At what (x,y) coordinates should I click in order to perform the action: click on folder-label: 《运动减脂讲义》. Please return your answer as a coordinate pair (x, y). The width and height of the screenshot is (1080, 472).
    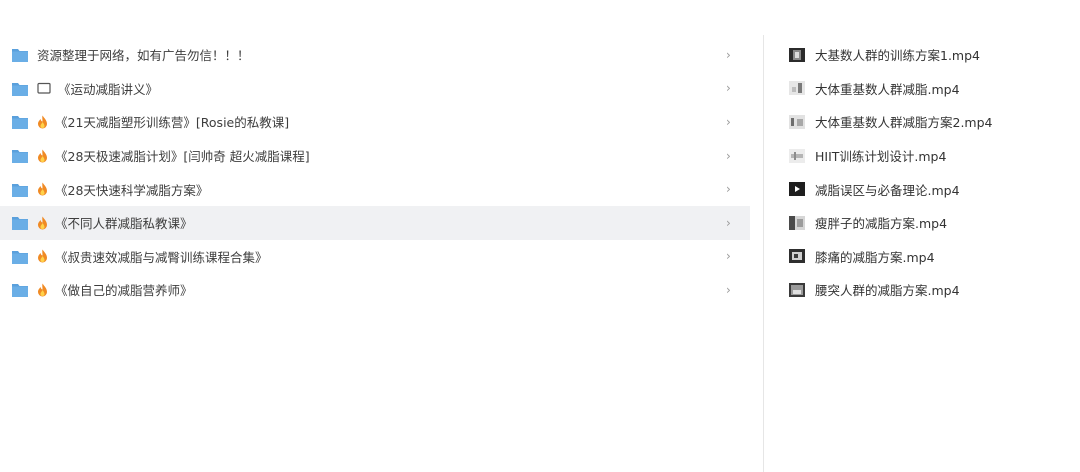
    Looking at the image, I should click on (108, 89).